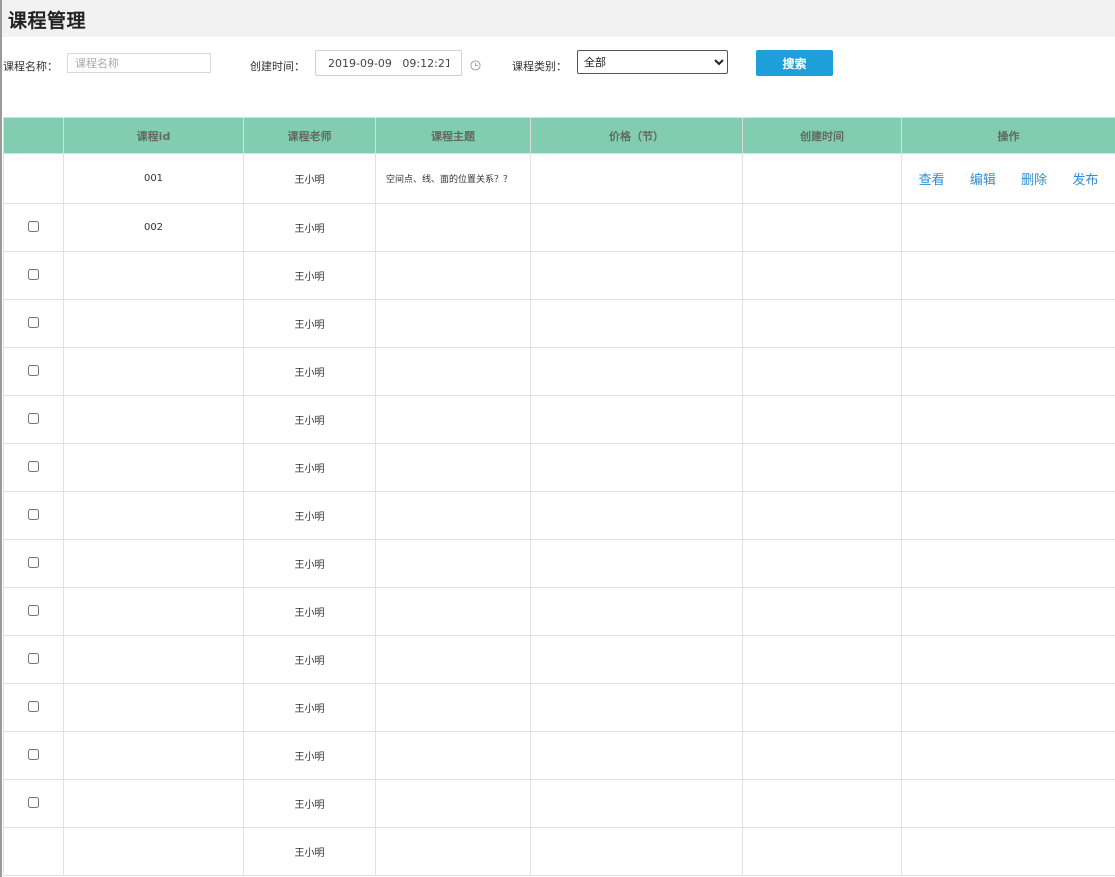 This screenshot has height=877, width=1115. I want to click on header-topic: 课程主题, so click(453, 135).